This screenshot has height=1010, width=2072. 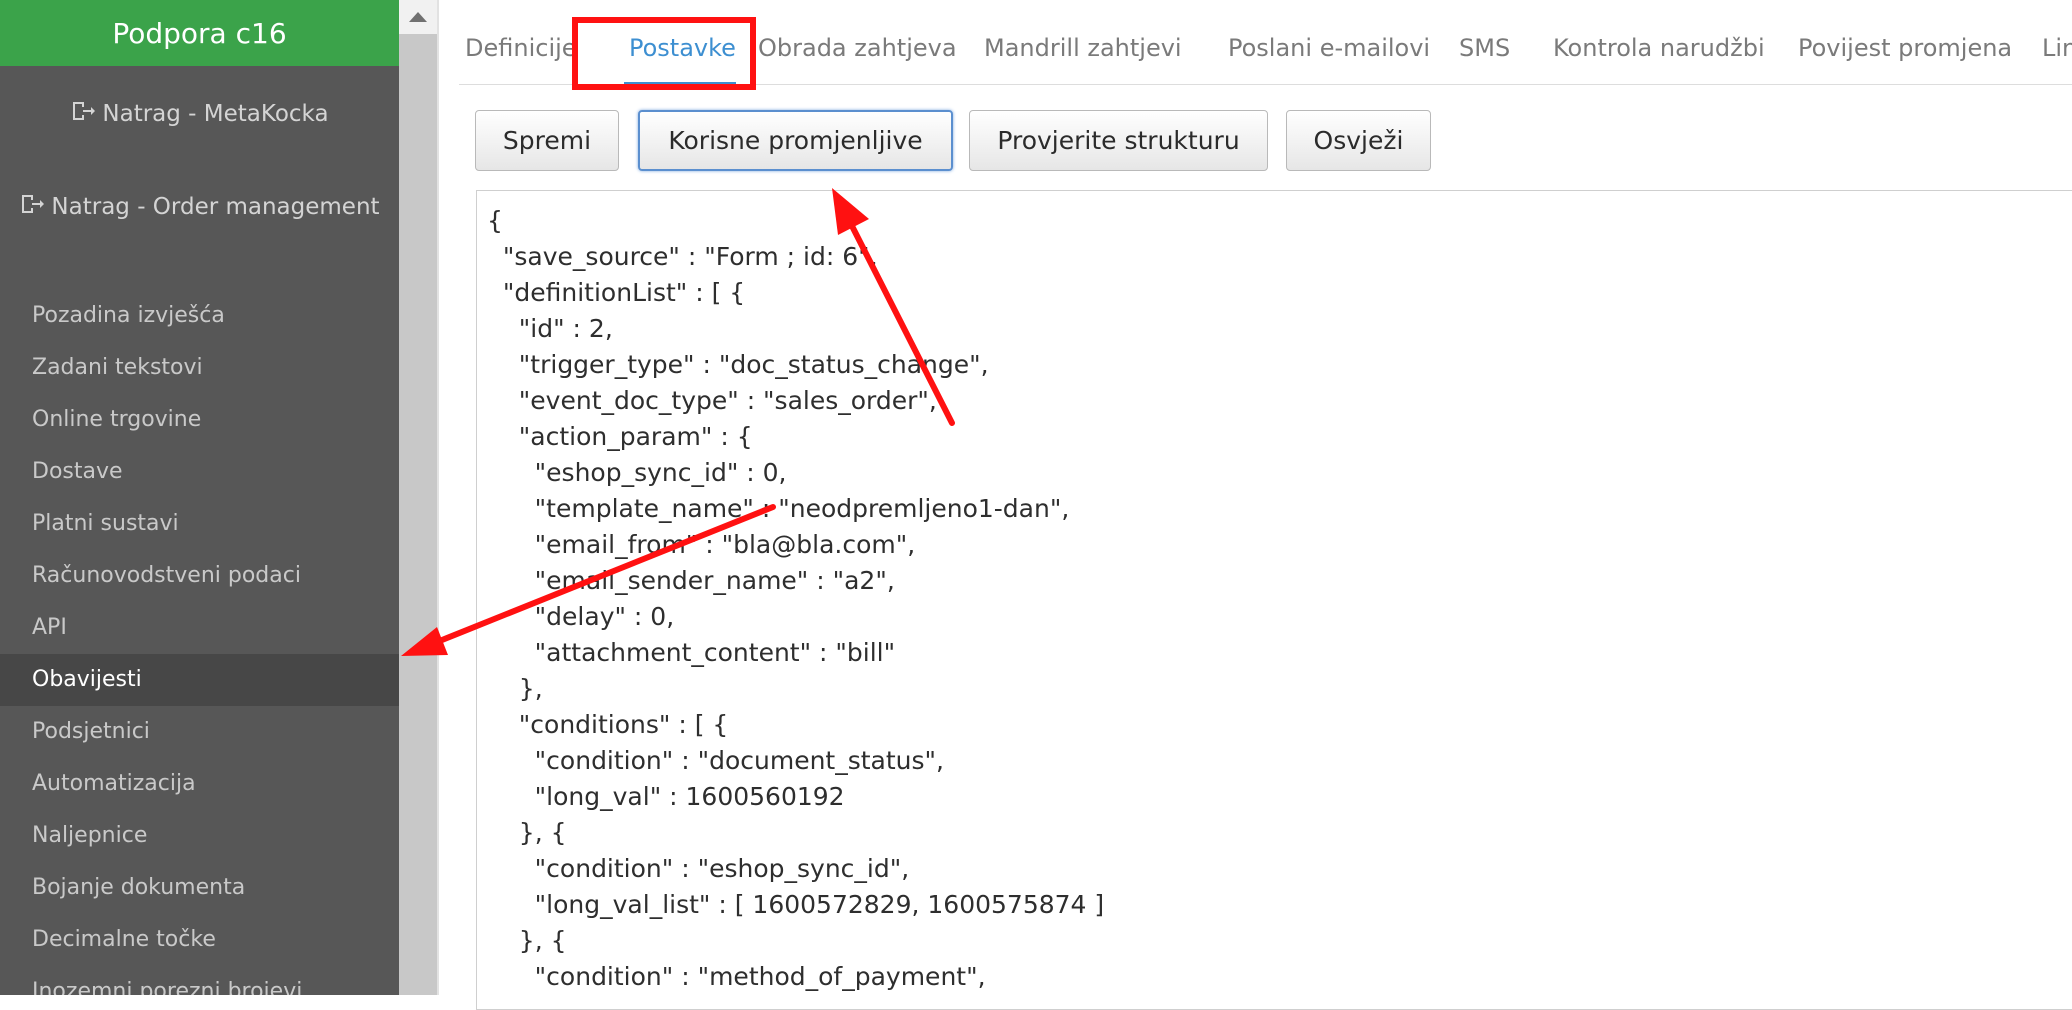 What do you see at coordinates (199, 316) in the screenshot?
I see `sidebar-item-pozadina-izvjesca: Pozadina izvješća` at bounding box center [199, 316].